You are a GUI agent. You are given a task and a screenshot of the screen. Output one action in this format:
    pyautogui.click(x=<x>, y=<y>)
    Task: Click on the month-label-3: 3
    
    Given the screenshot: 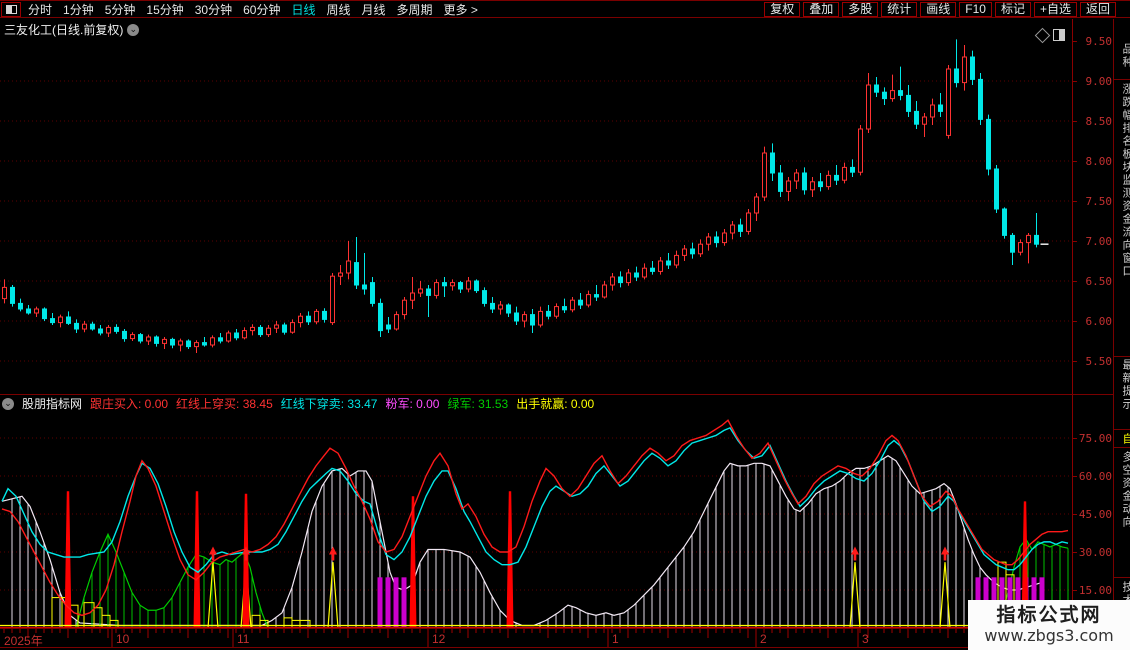 What is the action you would take?
    pyautogui.click(x=865, y=639)
    